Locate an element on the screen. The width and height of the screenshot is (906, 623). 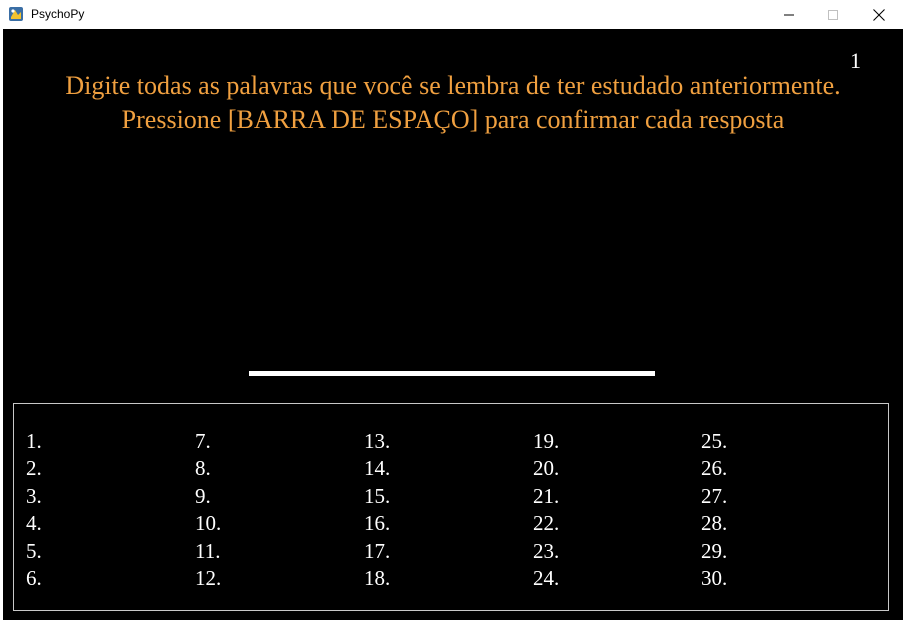
close-button is located at coordinates (879, 14).